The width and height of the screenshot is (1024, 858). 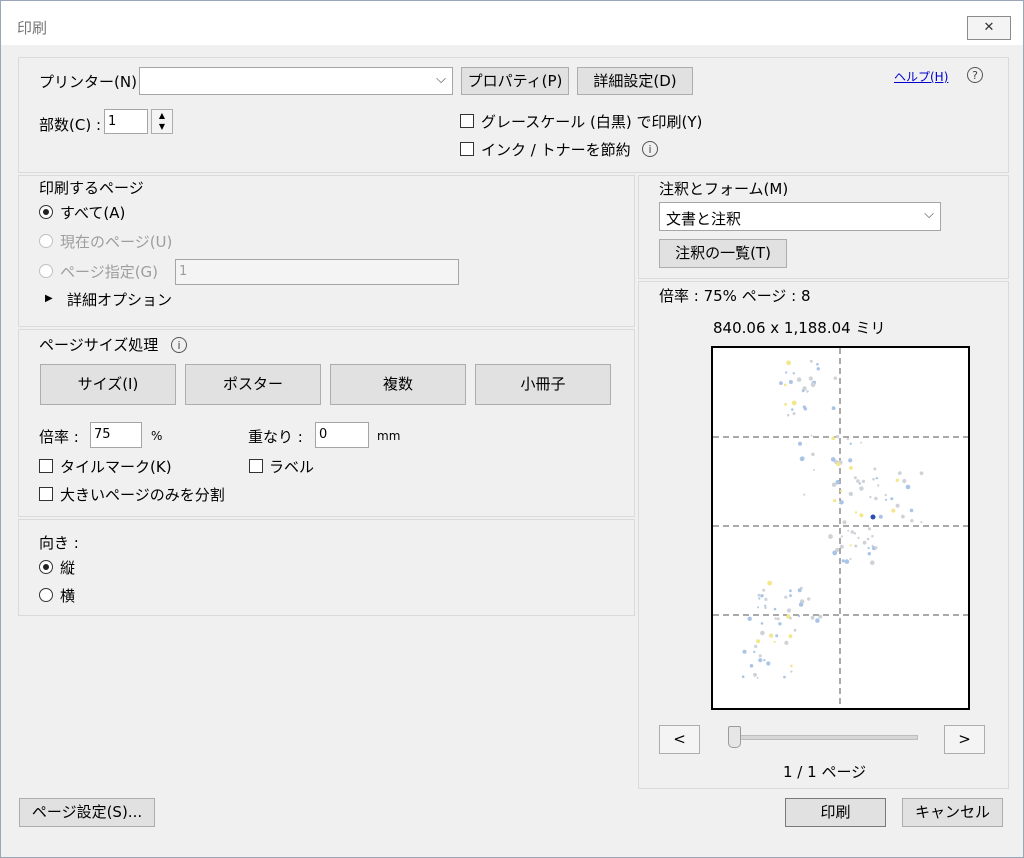 I want to click on multiple-button: 複数, so click(x=398, y=384).